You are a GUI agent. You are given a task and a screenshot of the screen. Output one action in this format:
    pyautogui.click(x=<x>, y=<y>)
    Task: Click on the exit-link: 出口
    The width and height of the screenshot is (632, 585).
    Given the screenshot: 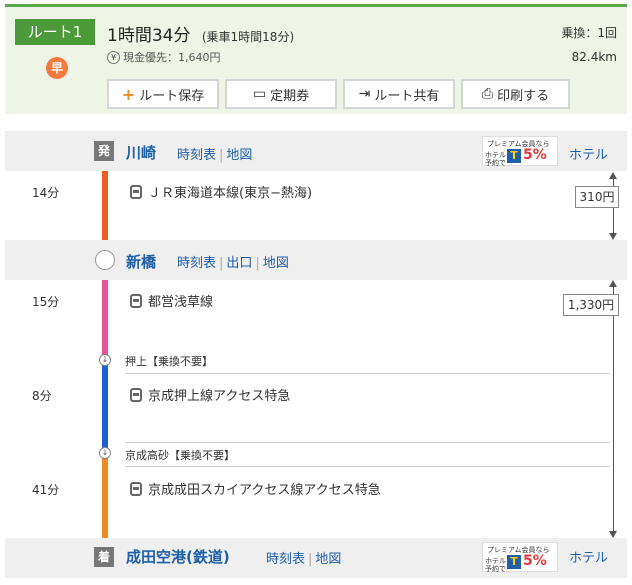 What is the action you would take?
    pyautogui.click(x=239, y=263)
    